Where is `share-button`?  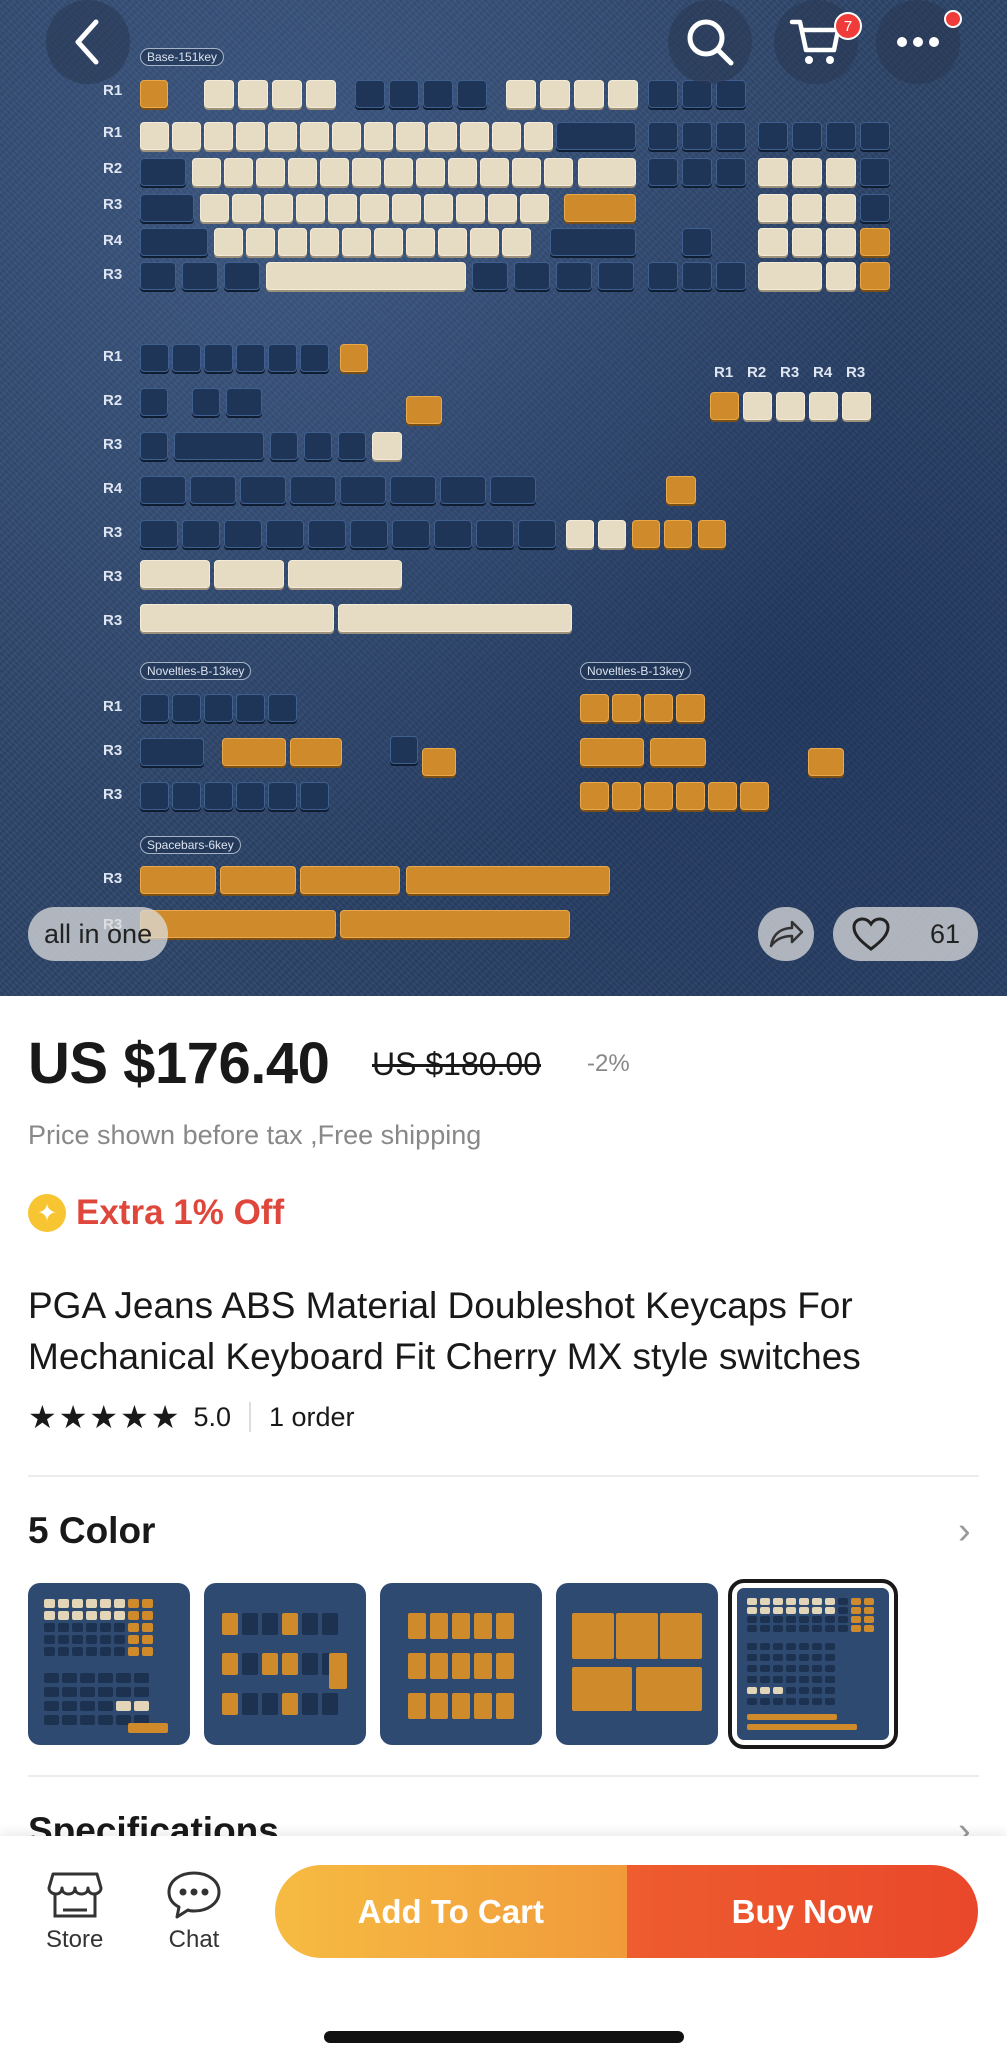 share-button is located at coordinates (786, 934).